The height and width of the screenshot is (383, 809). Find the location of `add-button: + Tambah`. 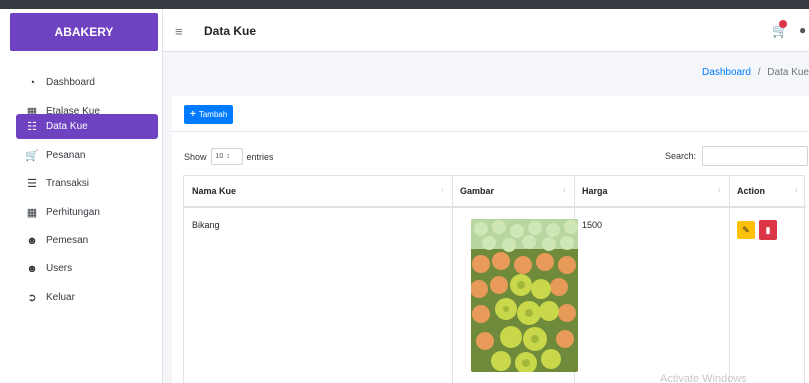

add-button: + Tambah is located at coordinates (209, 114).